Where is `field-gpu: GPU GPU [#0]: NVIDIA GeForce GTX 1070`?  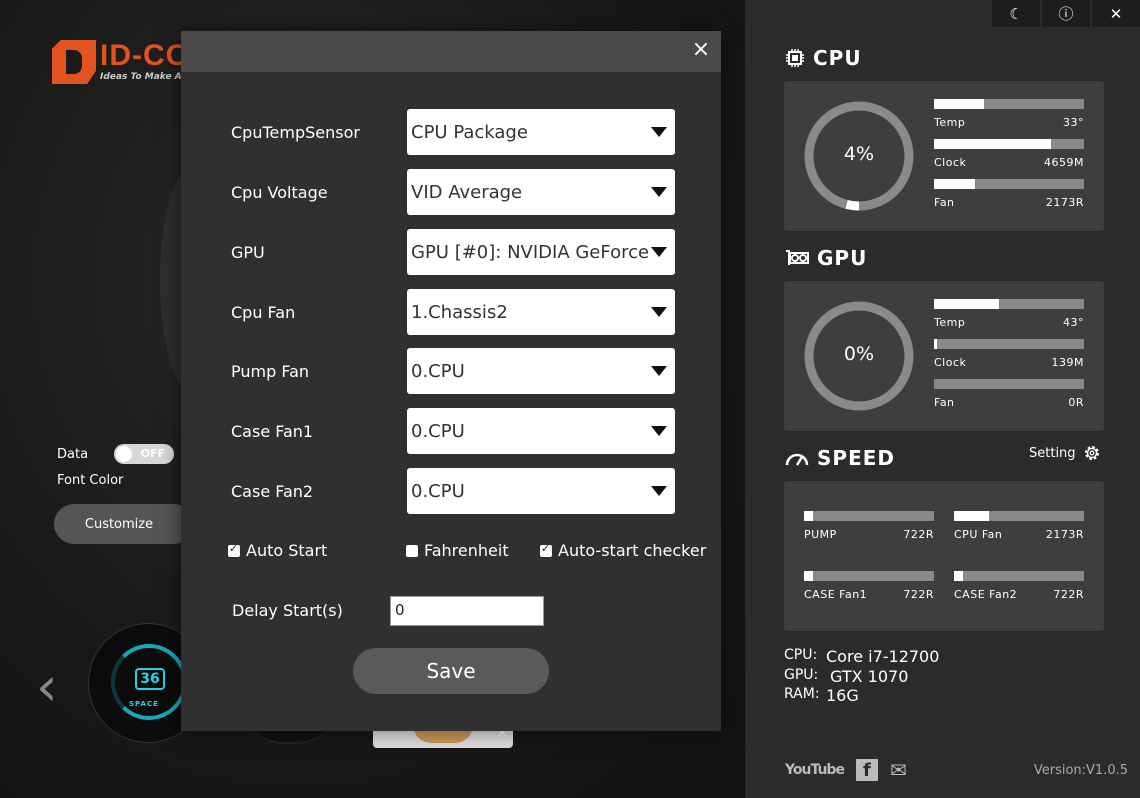 field-gpu: GPU GPU [#0]: NVIDIA GeForce GTX 1070 is located at coordinates (453, 252).